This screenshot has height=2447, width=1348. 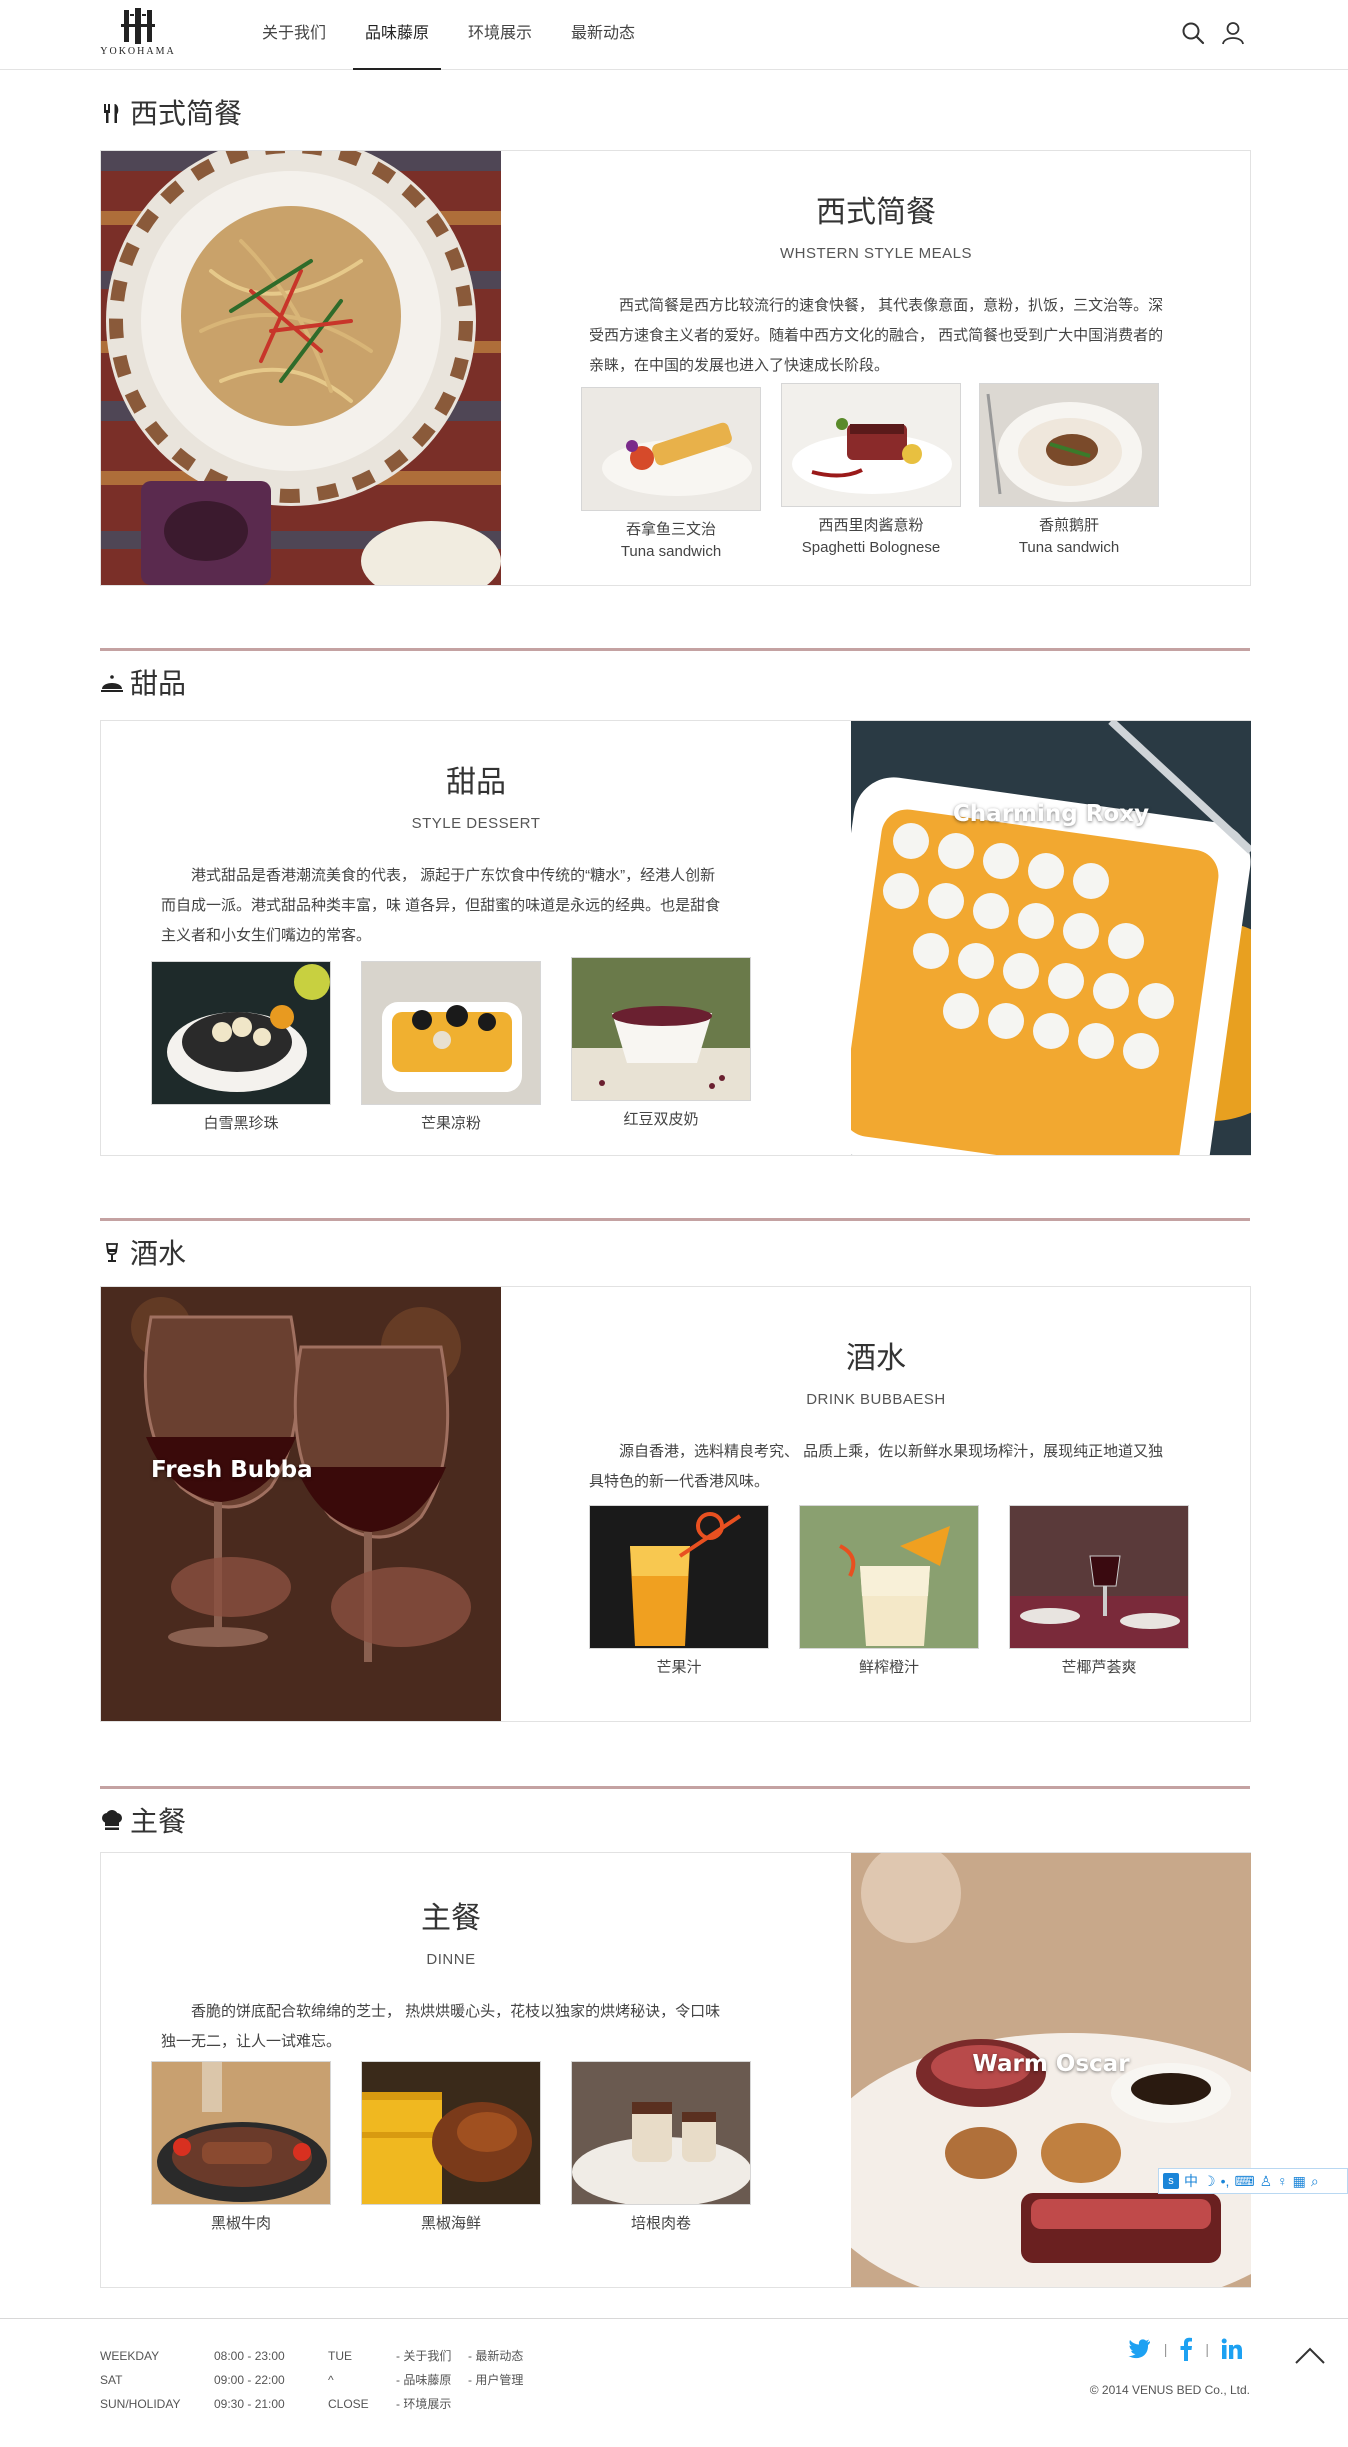 What do you see at coordinates (140, 2404) in the screenshot?
I see `hours-day: SUN/HOLIDAY` at bounding box center [140, 2404].